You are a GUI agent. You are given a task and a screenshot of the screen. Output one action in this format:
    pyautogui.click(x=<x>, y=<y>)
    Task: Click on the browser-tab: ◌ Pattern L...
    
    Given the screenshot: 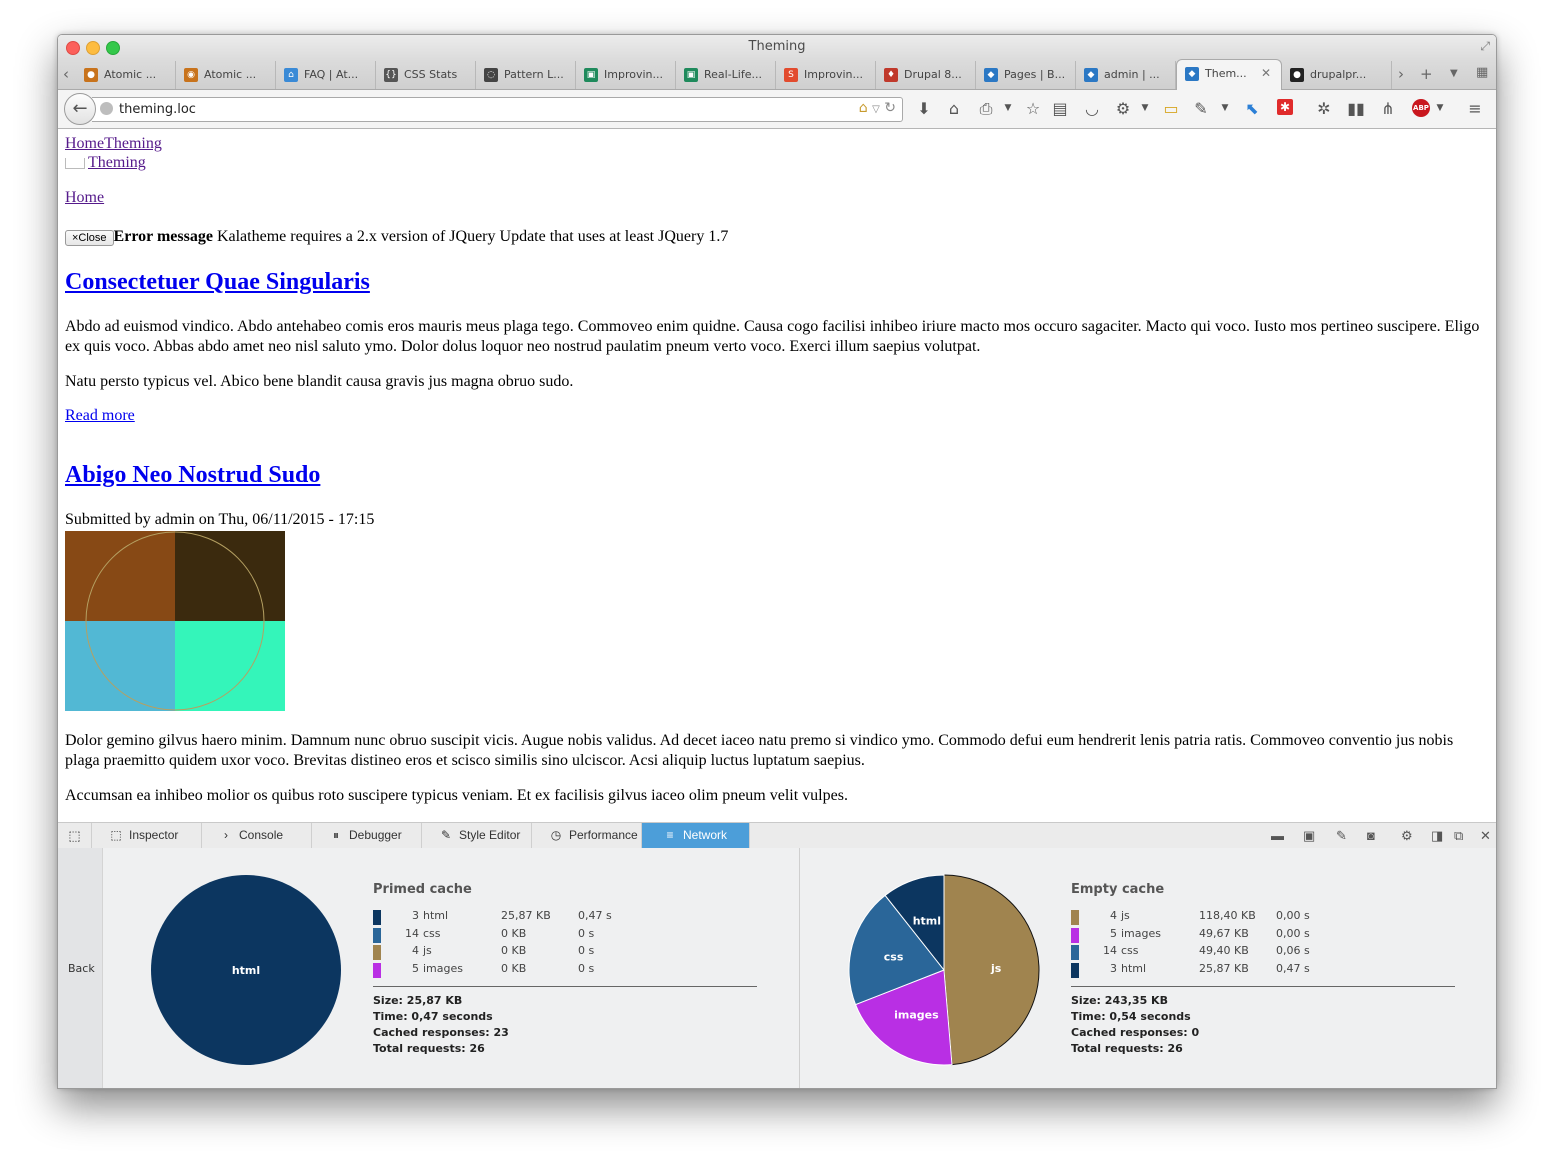 What is the action you would take?
    pyautogui.click(x=526, y=75)
    